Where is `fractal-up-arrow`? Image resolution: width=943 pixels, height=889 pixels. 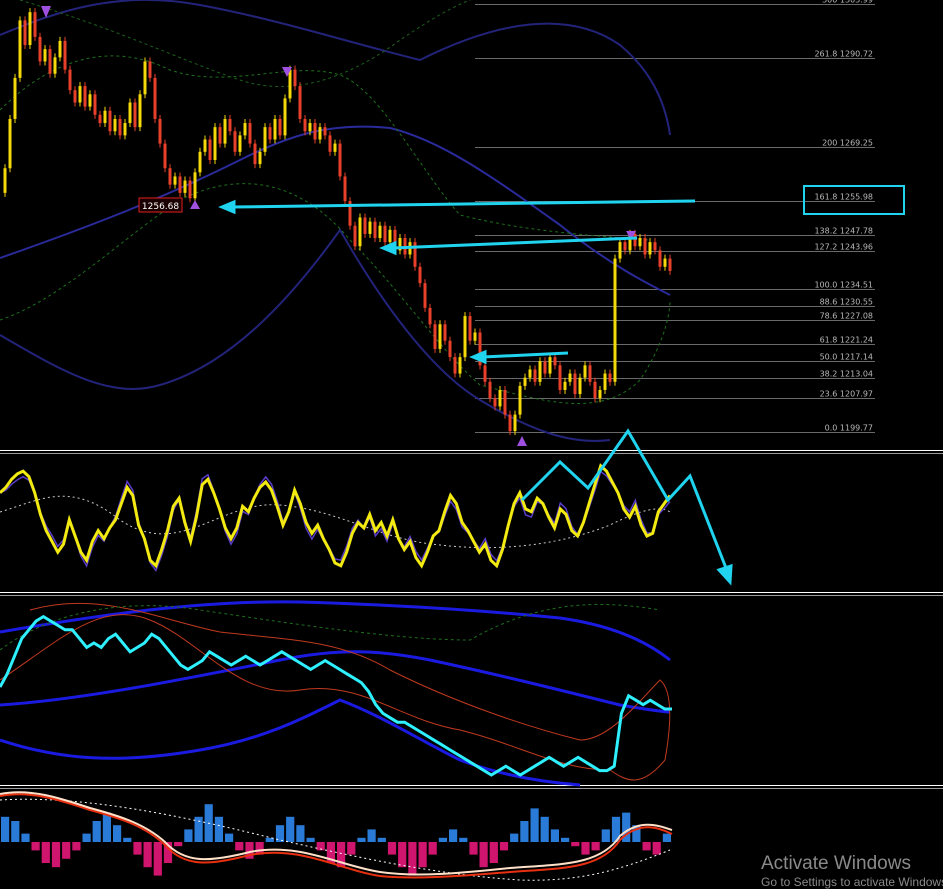
fractal-up-arrow is located at coordinates (522, 441).